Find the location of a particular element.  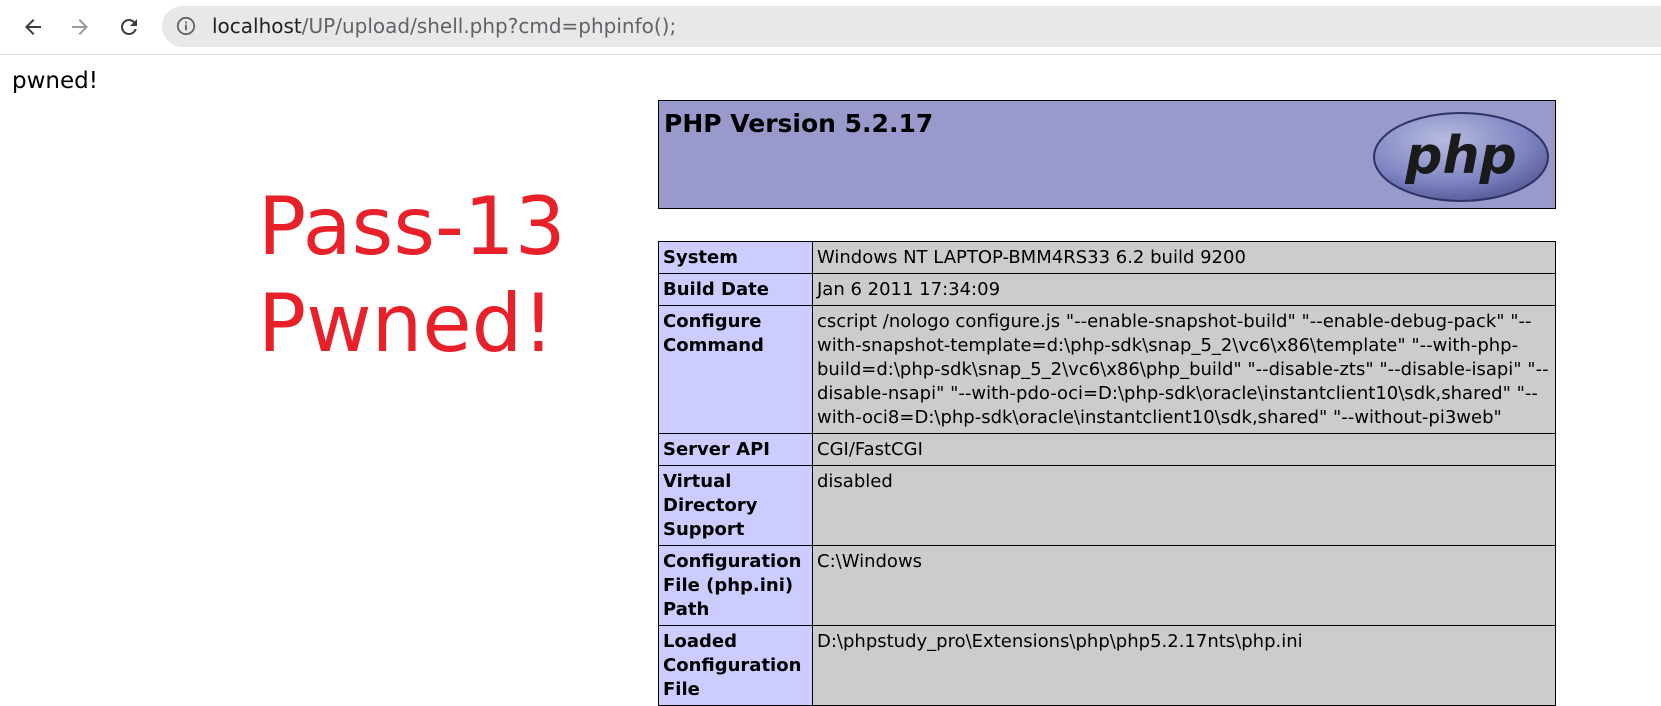

info-key: Virtual Directory Support is located at coordinates (735, 505).